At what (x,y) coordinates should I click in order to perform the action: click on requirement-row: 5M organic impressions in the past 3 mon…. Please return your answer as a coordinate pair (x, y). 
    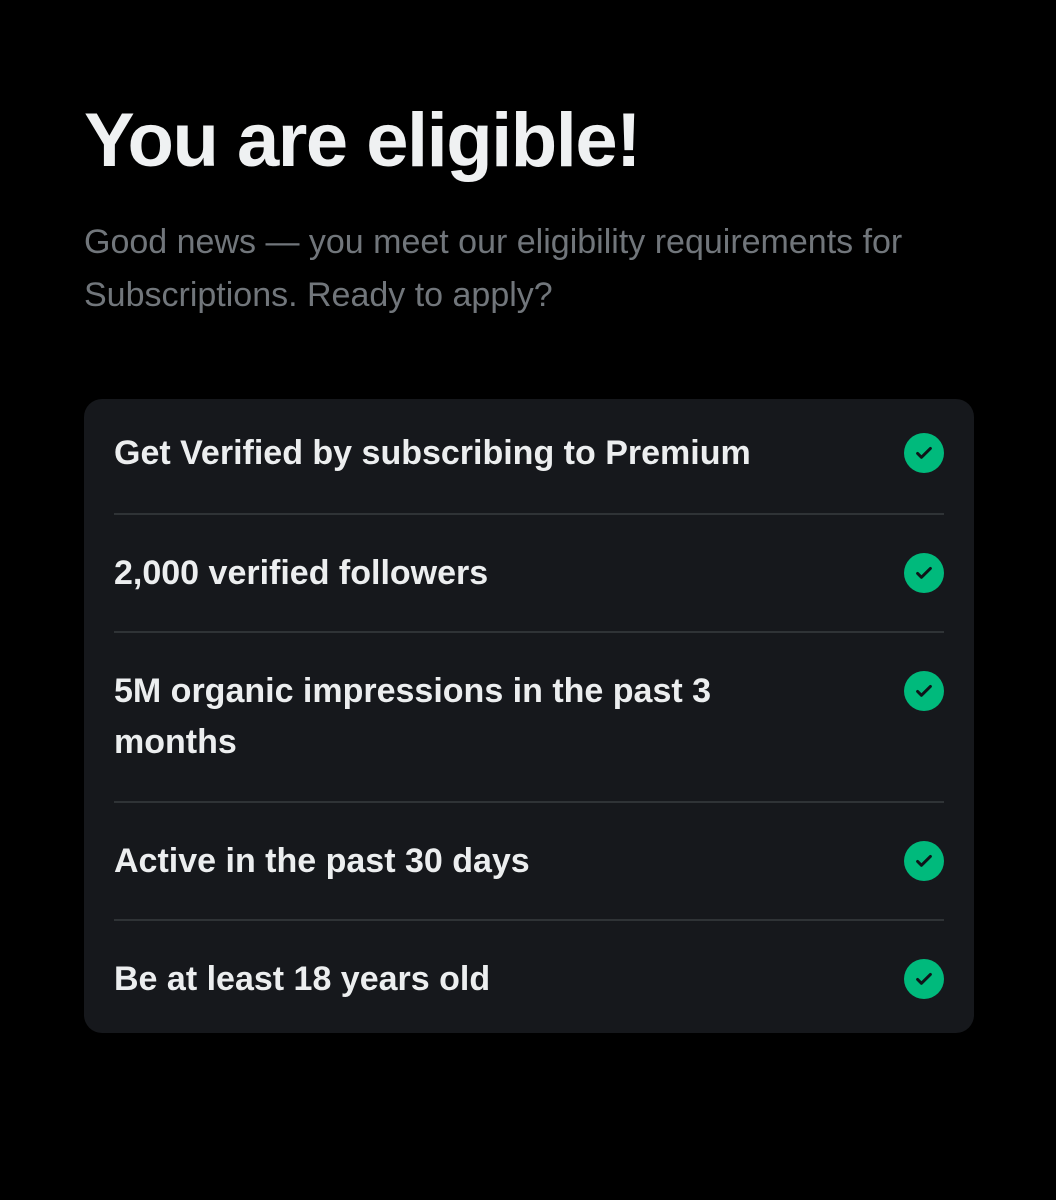
    Looking at the image, I should click on (529, 718).